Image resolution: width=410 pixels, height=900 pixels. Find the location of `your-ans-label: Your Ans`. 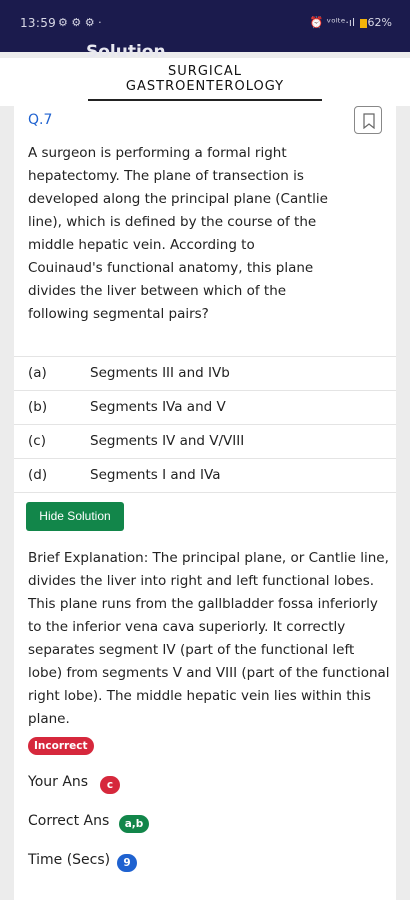

your-ans-label: Your Ans is located at coordinates (58, 782).